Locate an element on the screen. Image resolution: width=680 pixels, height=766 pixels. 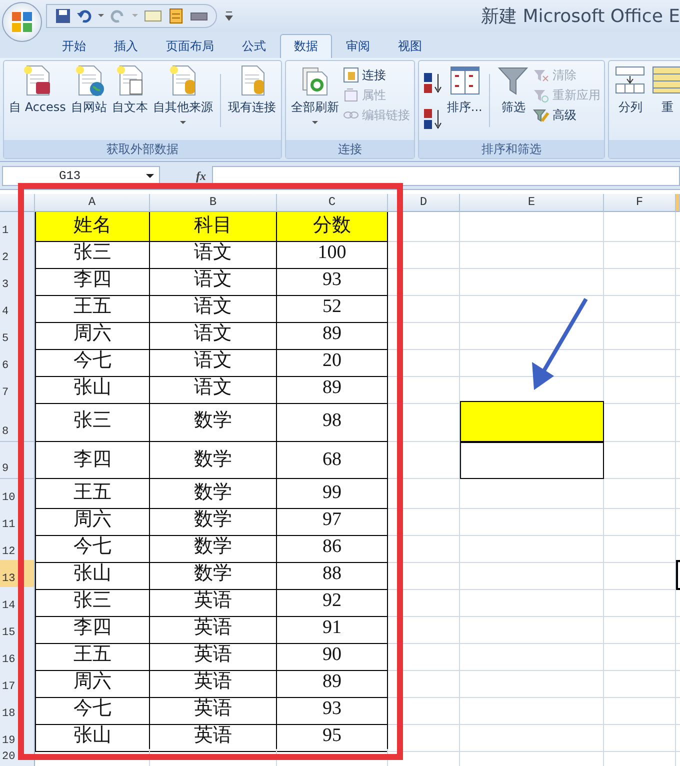
sort-descending-icon is located at coordinates (432, 119).